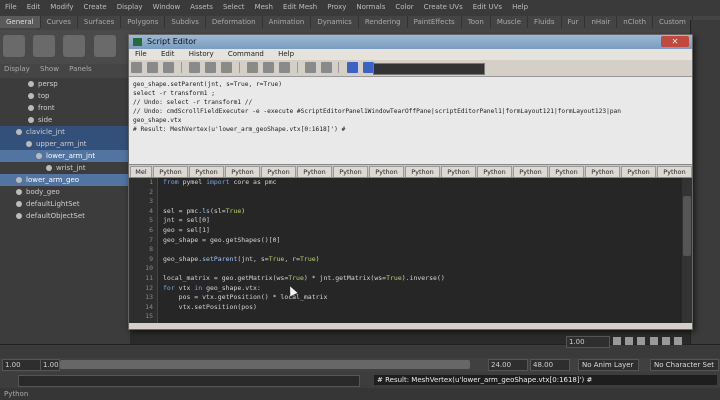 The image size is (720, 400). I want to click on menu-item: Normals, so click(370, 5).